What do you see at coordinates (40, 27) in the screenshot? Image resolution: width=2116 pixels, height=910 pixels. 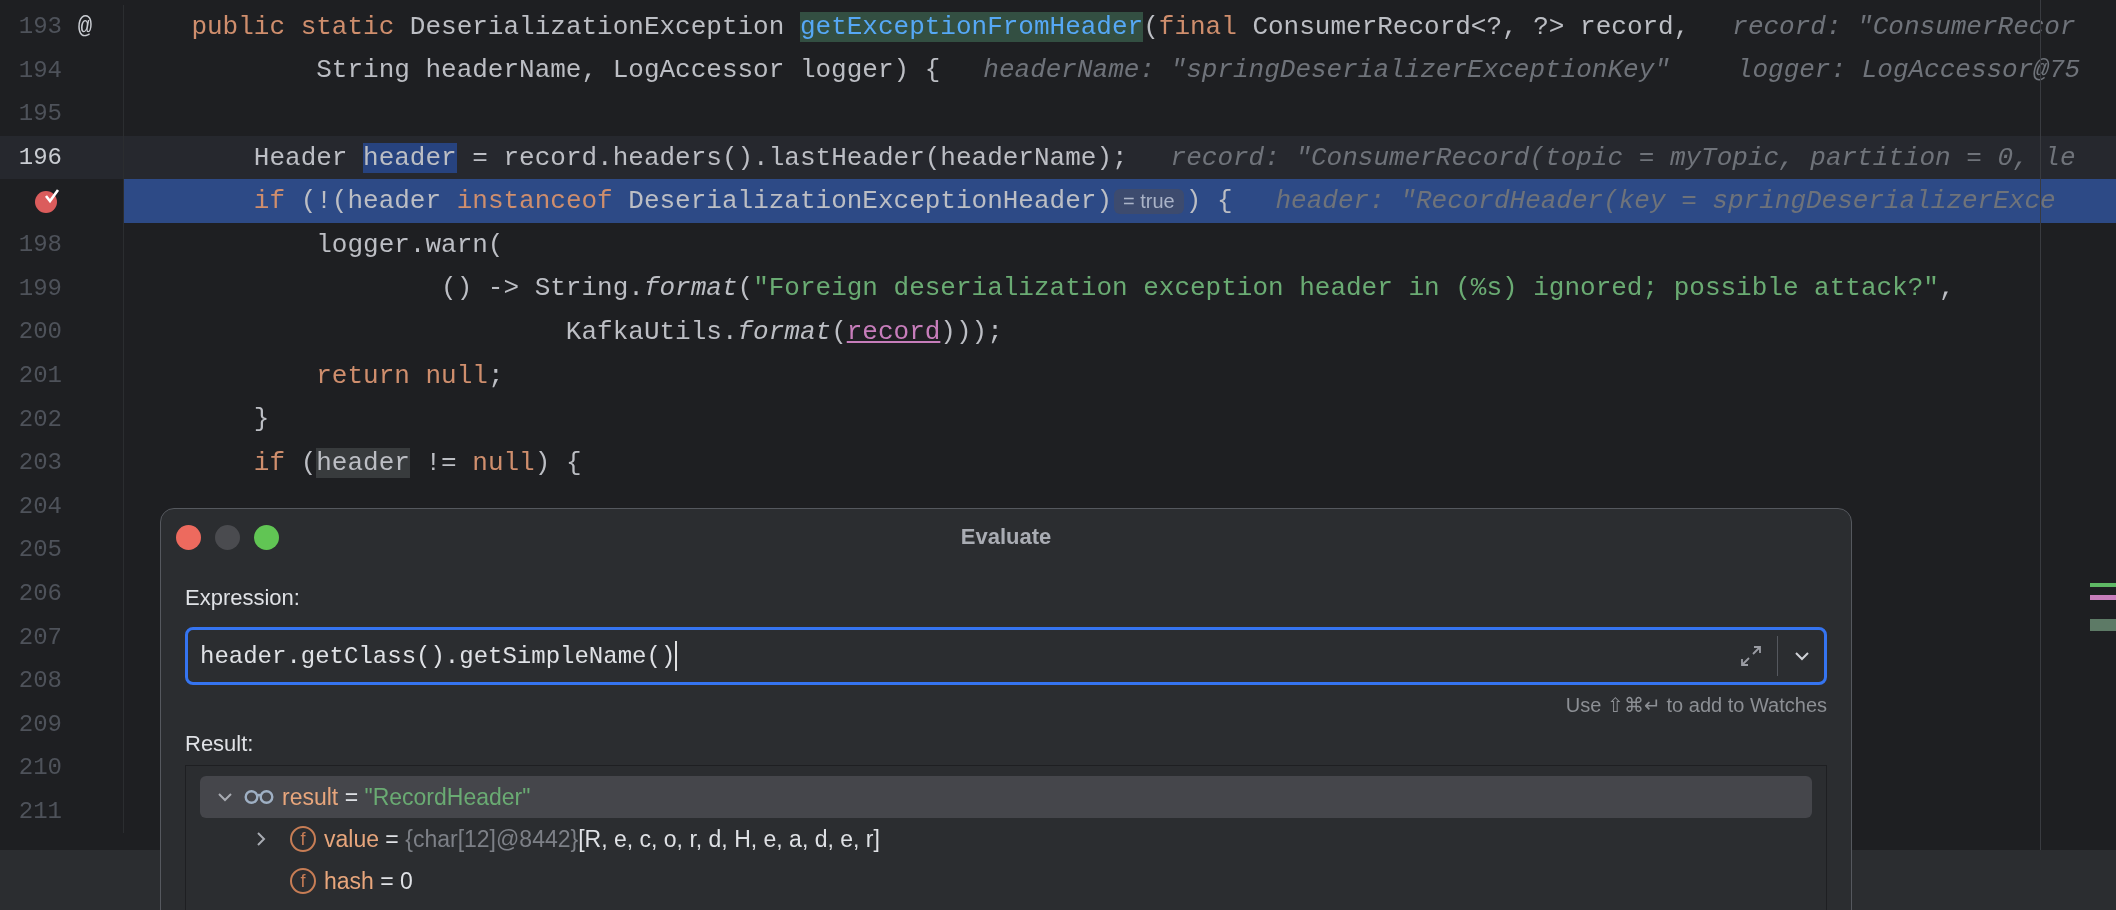 I see `line-number: 193` at bounding box center [40, 27].